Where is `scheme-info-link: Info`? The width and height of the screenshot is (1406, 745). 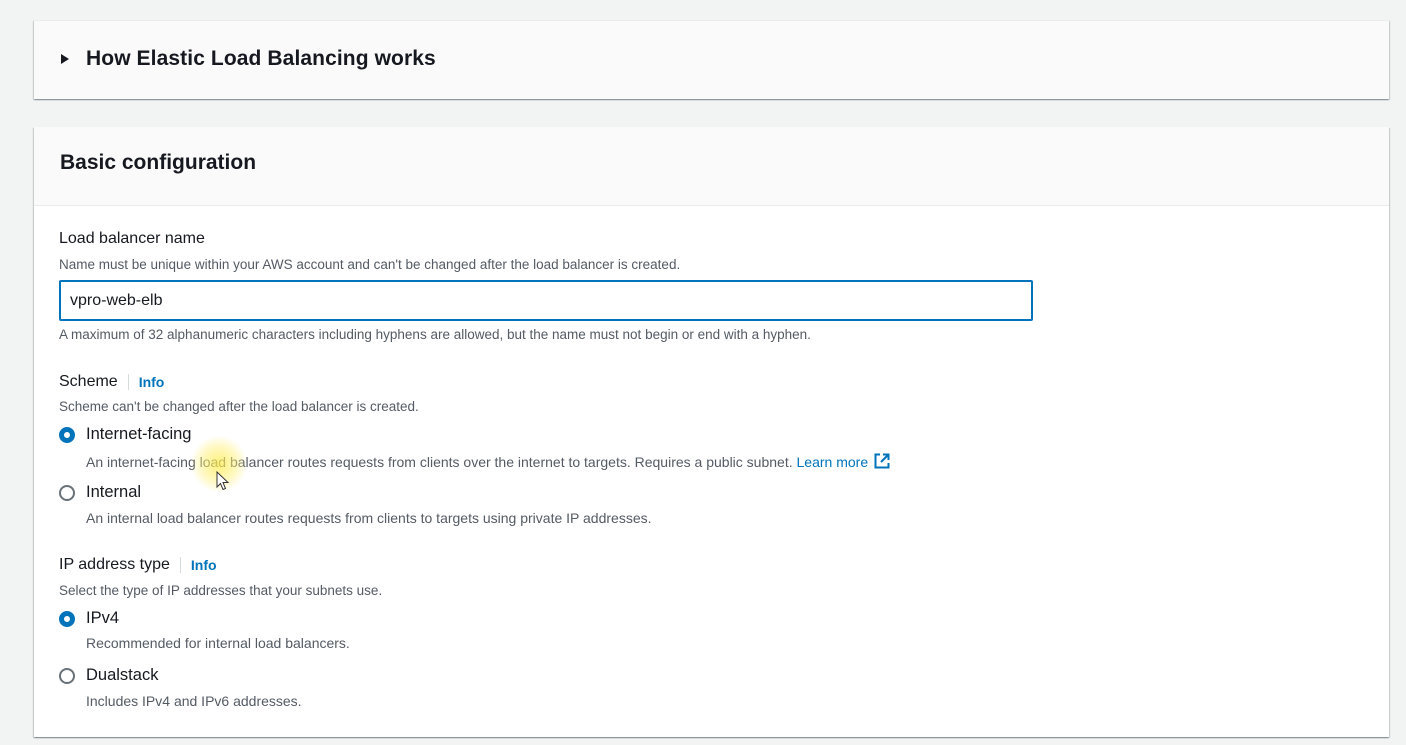
scheme-info-link: Info is located at coordinates (145, 382).